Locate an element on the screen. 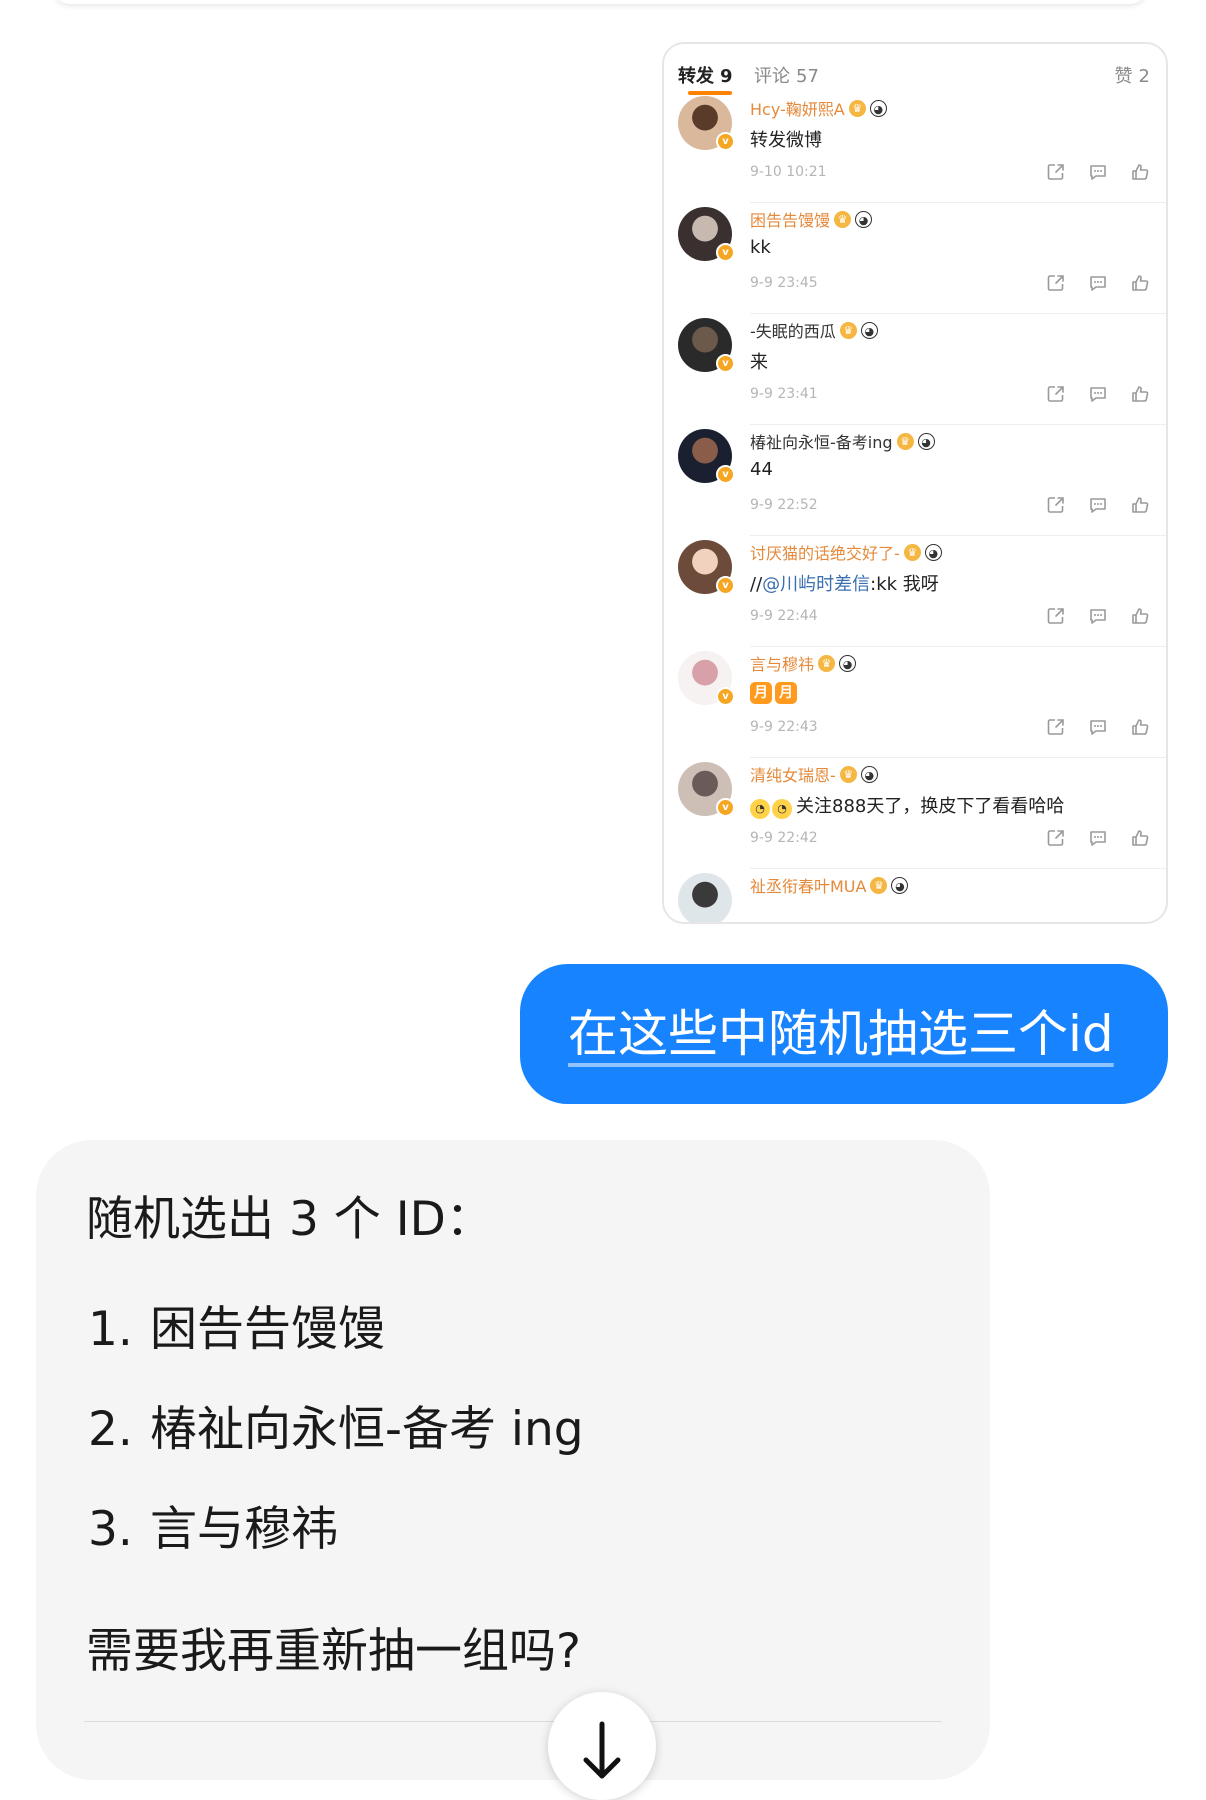 Image resolution: width=1206 pixels, height=1800 pixels. tab-comments: 评论 57 is located at coordinates (786, 75).